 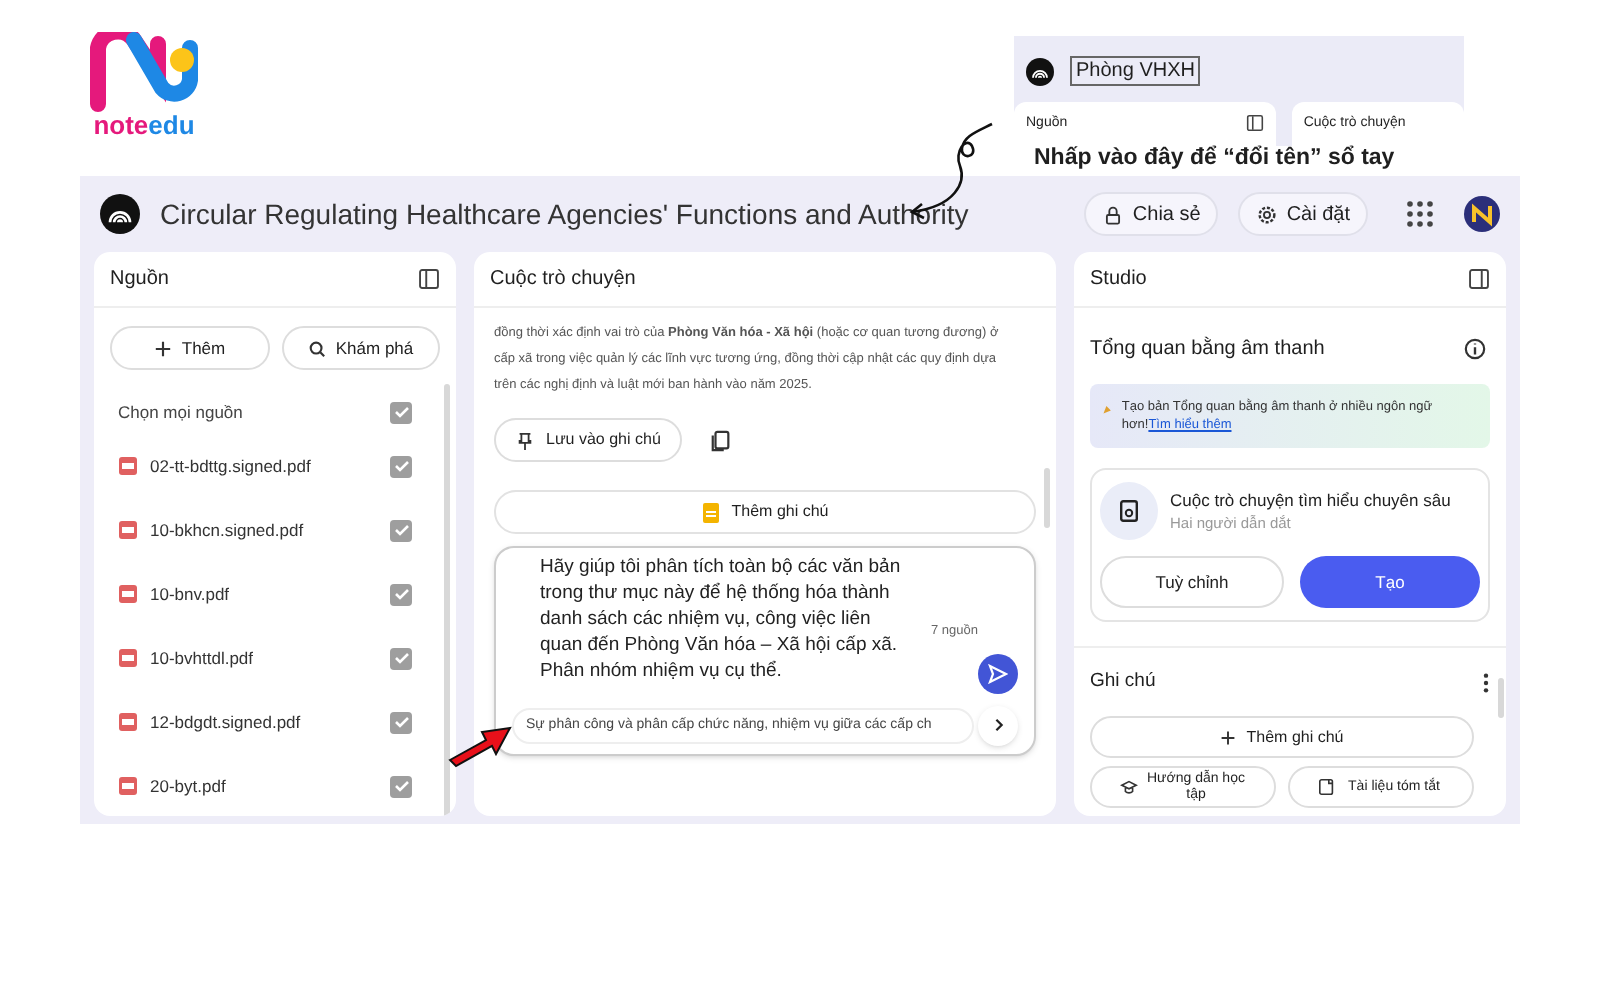 I want to click on chevron-right-icon, so click(x=998, y=725).